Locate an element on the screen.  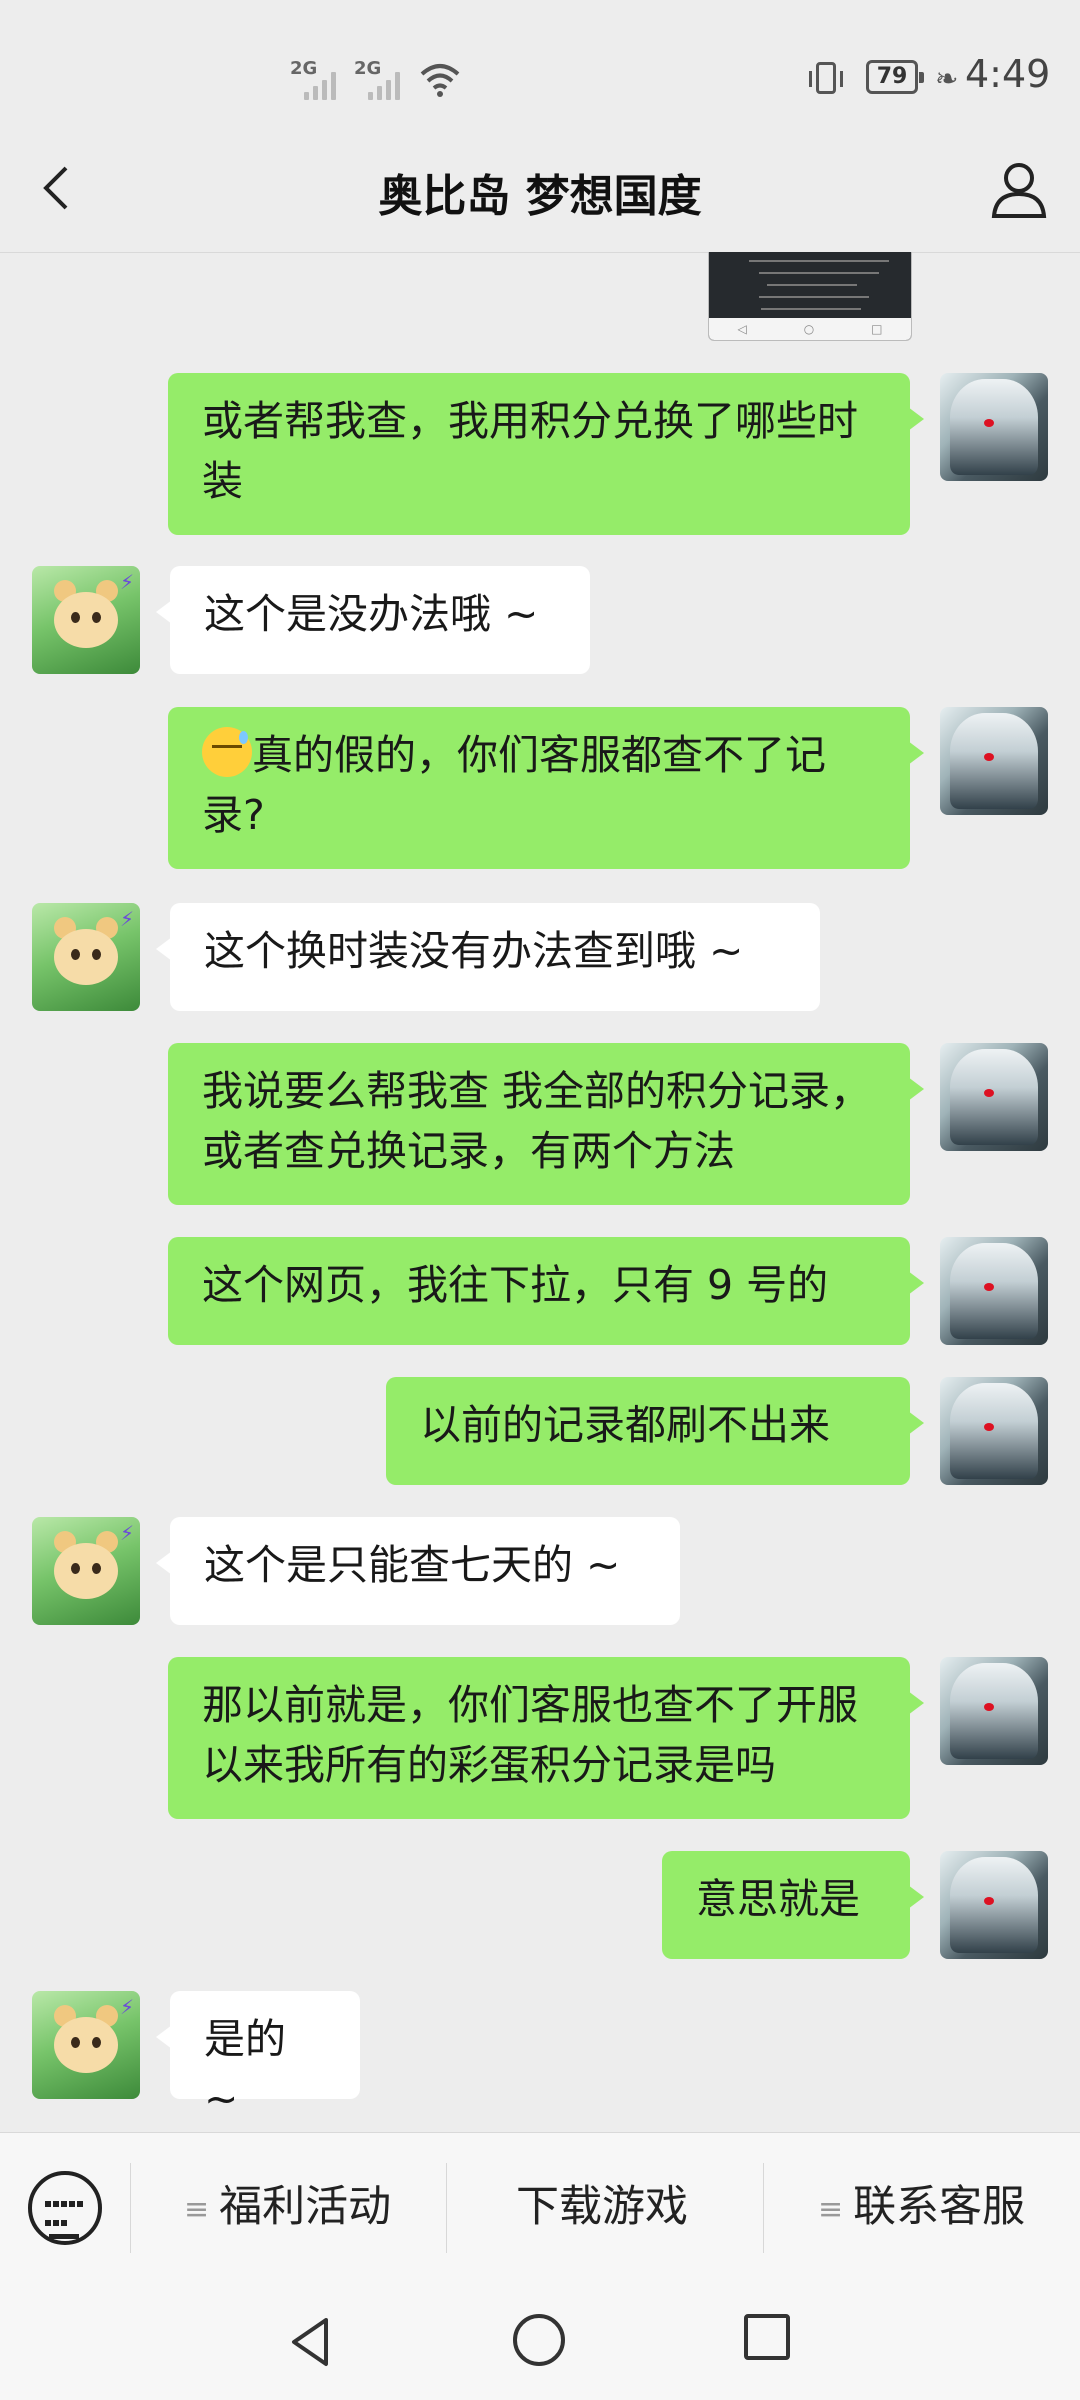
message-bubble-sent: 这个网页，我往下拉，只有 9 号的 is located at coordinates (546, 1291).